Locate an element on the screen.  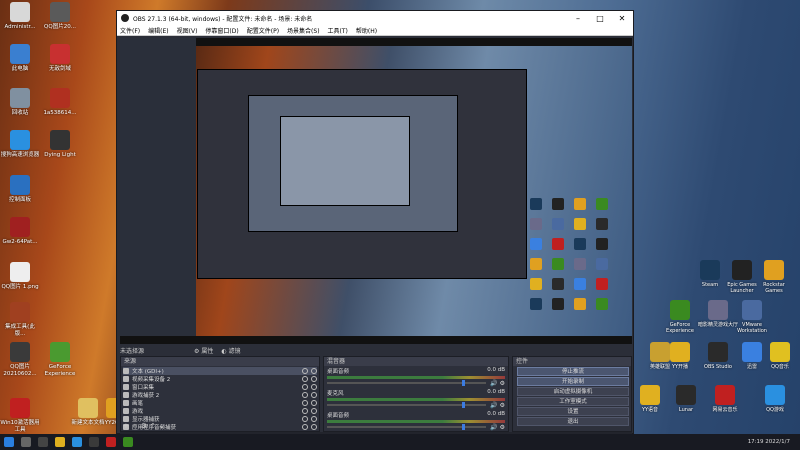
explorer-icon is located at coordinates (60, 442).